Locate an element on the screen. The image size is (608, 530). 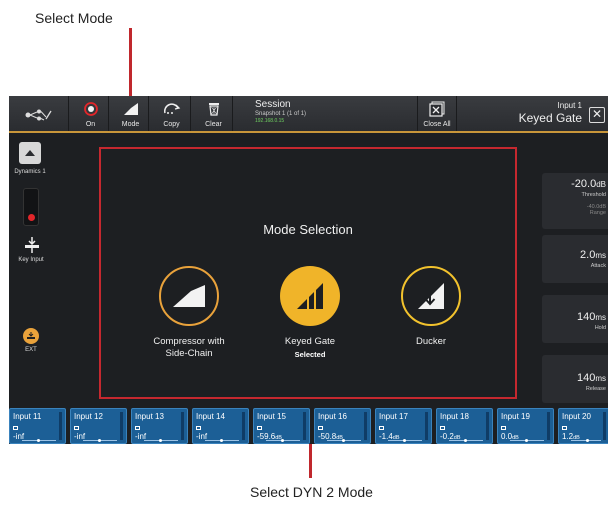
session-ip: 192.168.0.15 is located at coordinates (270, 121).